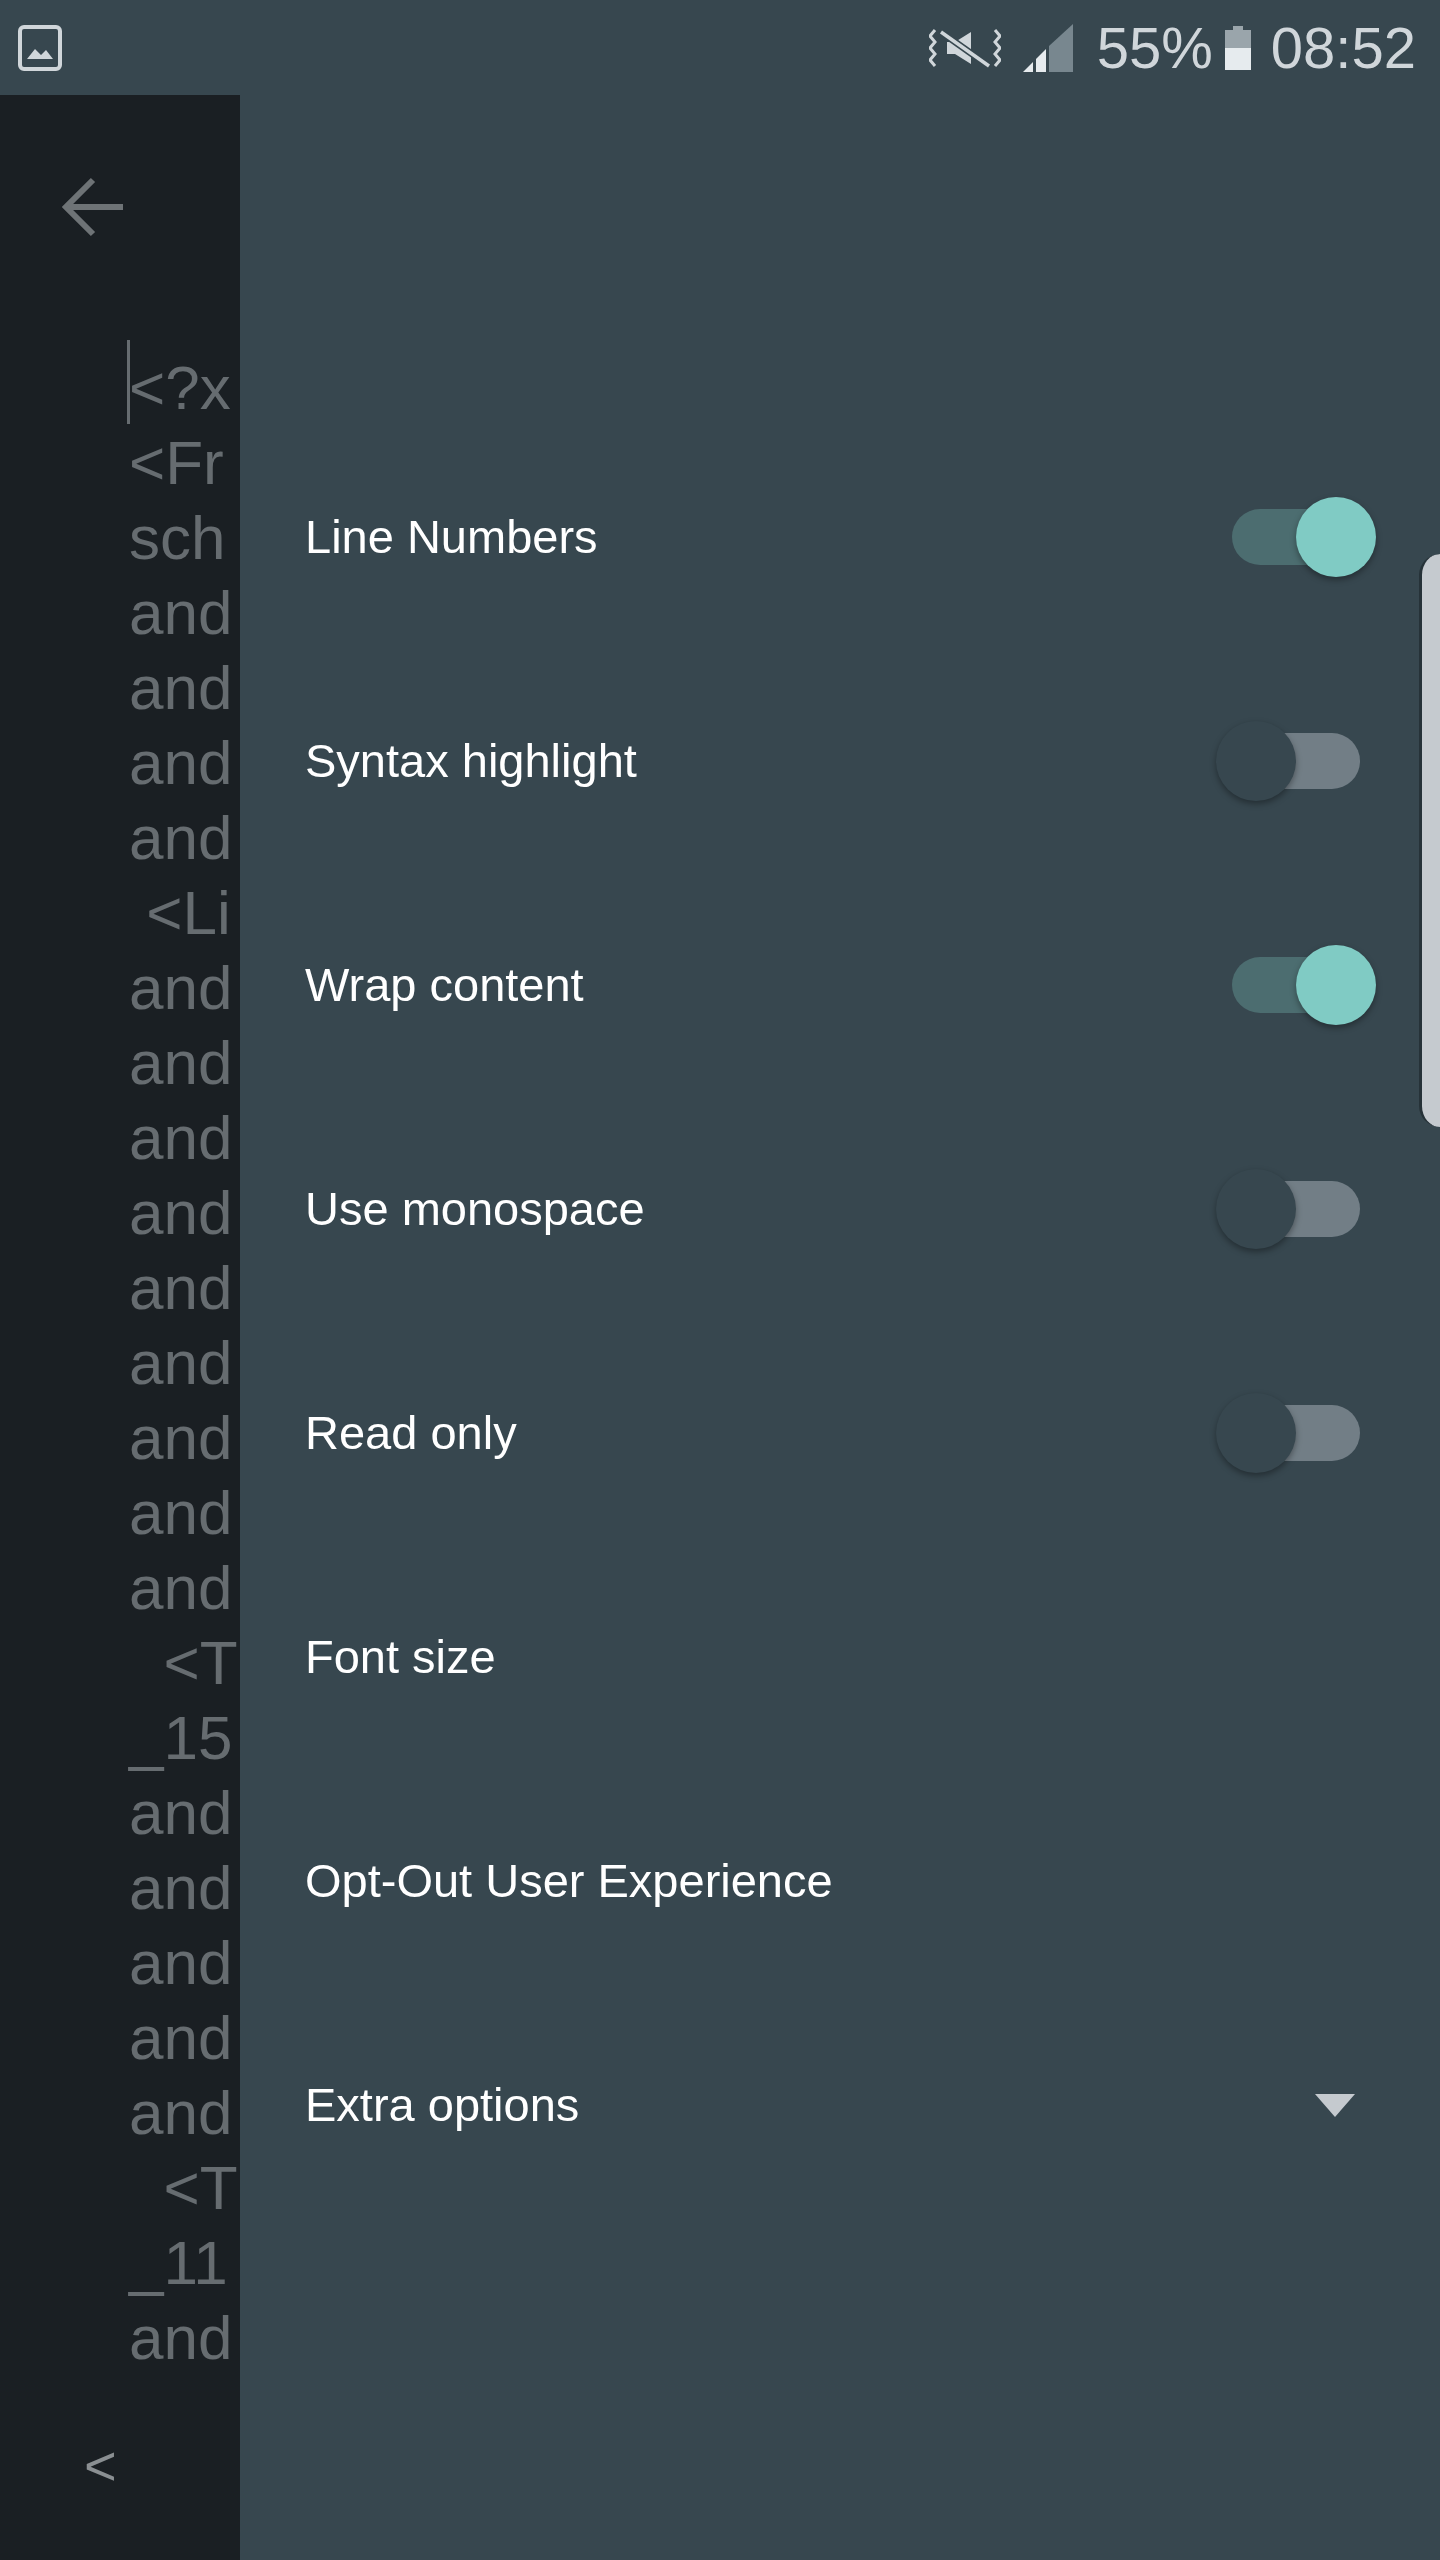  What do you see at coordinates (1335, 2105) in the screenshot?
I see `dropdown-caret-icon` at bounding box center [1335, 2105].